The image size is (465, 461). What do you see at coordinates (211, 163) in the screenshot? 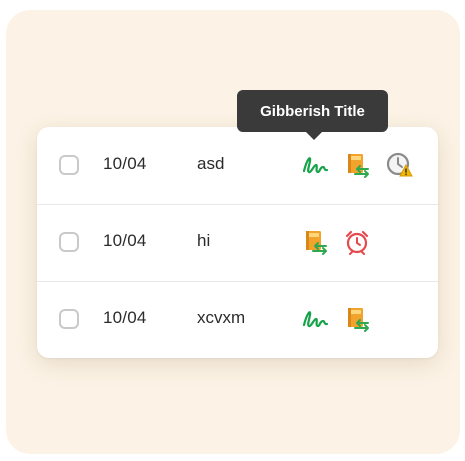
I see `row-title: asd` at bounding box center [211, 163].